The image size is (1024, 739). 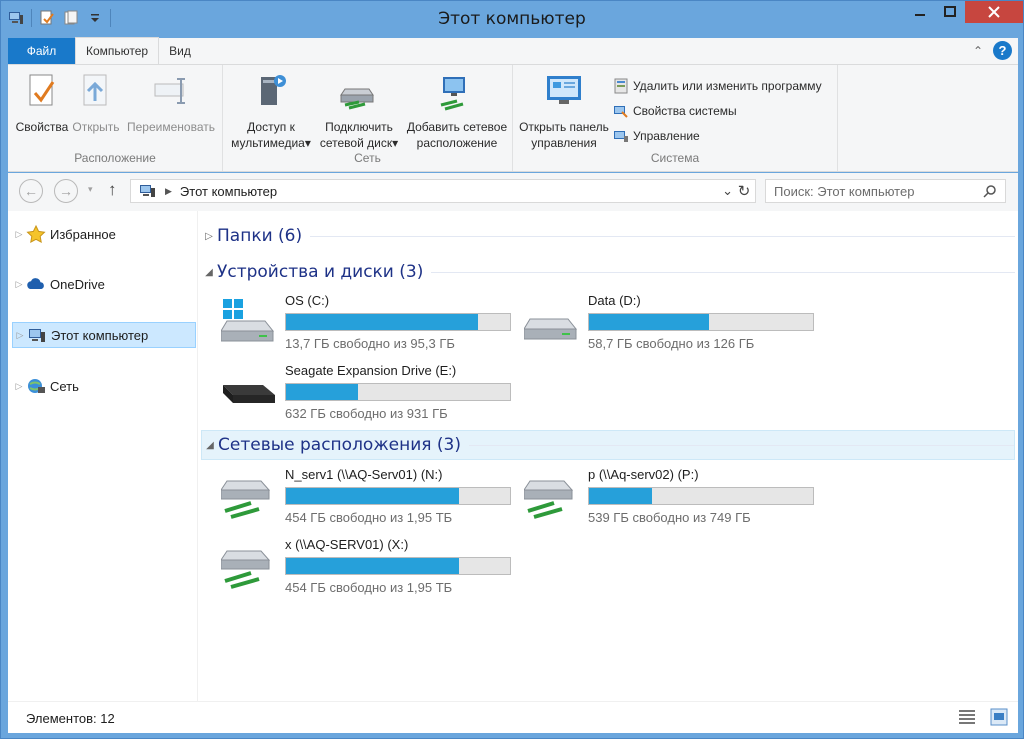 What do you see at coordinates (367, 158) in the screenshot?
I see `group-label-network: Сеть` at bounding box center [367, 158].